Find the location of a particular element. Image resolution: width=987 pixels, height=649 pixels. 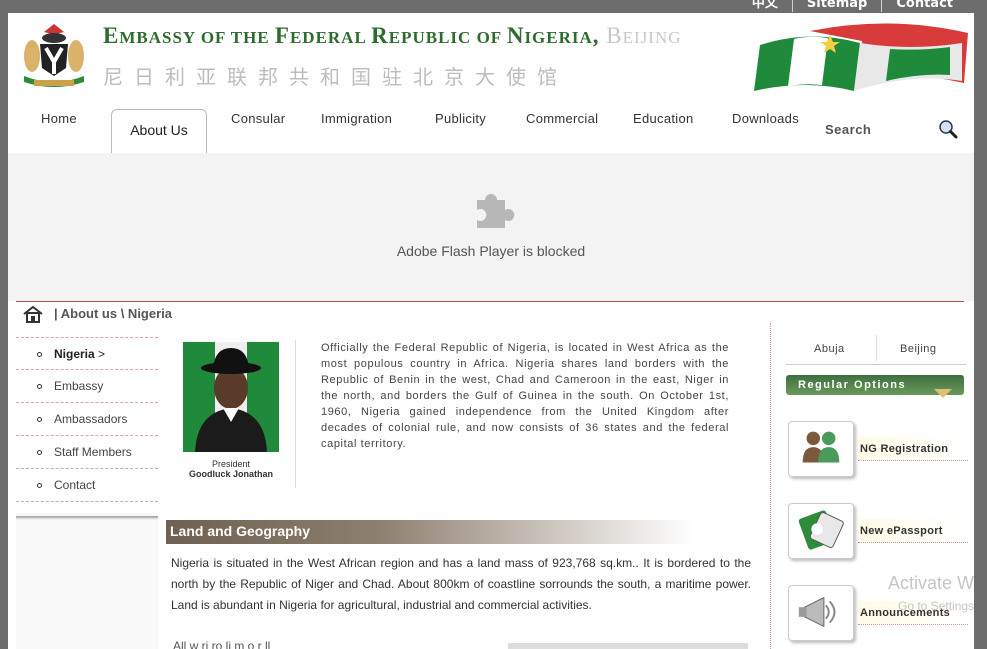

title-part: , is located at coordinates (599, 35).